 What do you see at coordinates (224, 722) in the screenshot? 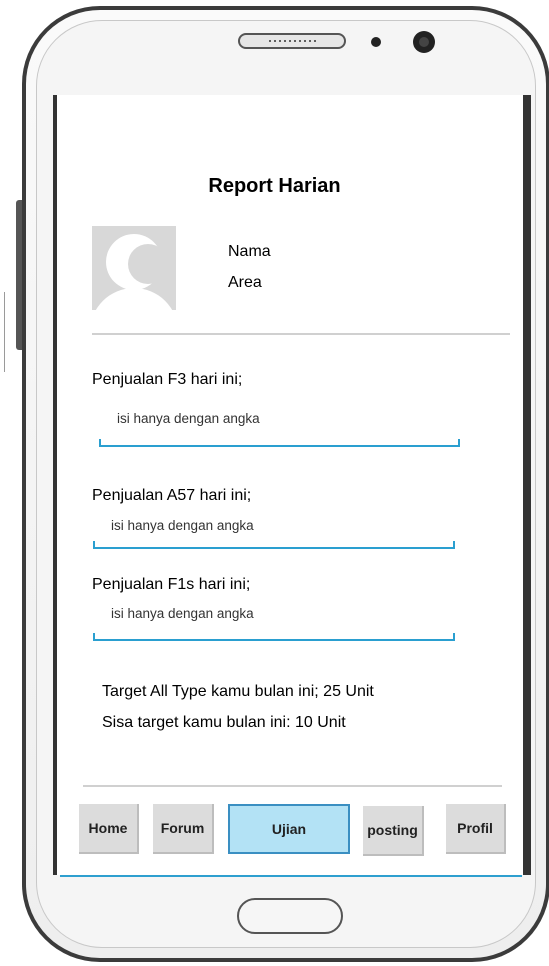
I see `remaining-target-text: Sisa target kamu bulan ini: 10 Unit` at bounding box center [224, 722].